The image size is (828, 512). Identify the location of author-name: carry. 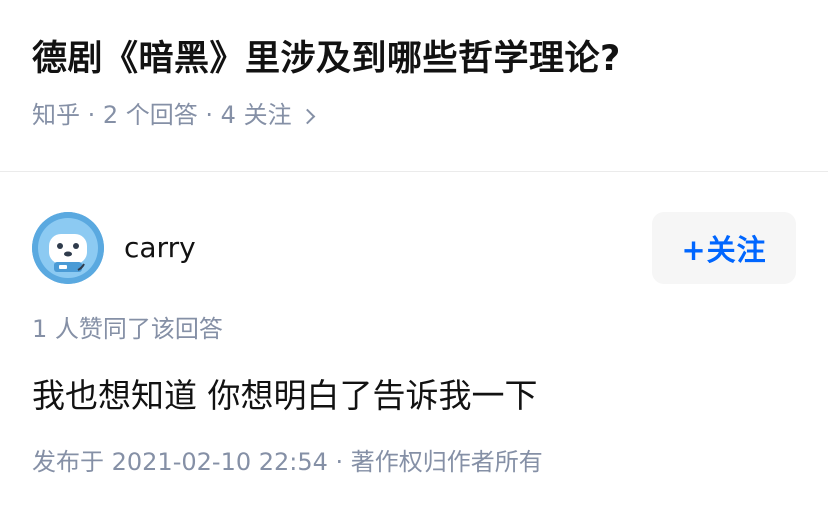
(160, 248).